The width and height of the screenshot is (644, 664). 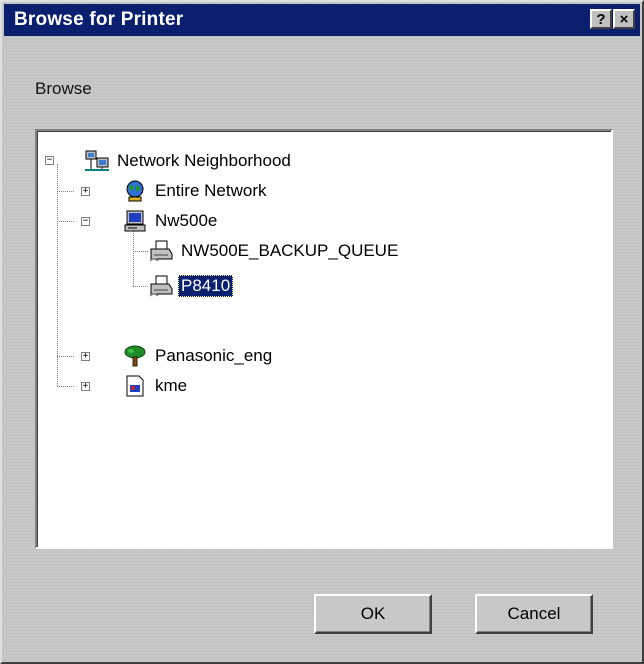 What do you see at coordinates (214, 355) in the screenshot?
I see `tree-item-label: Panasonic_eng` at bounding box center [214, 355].